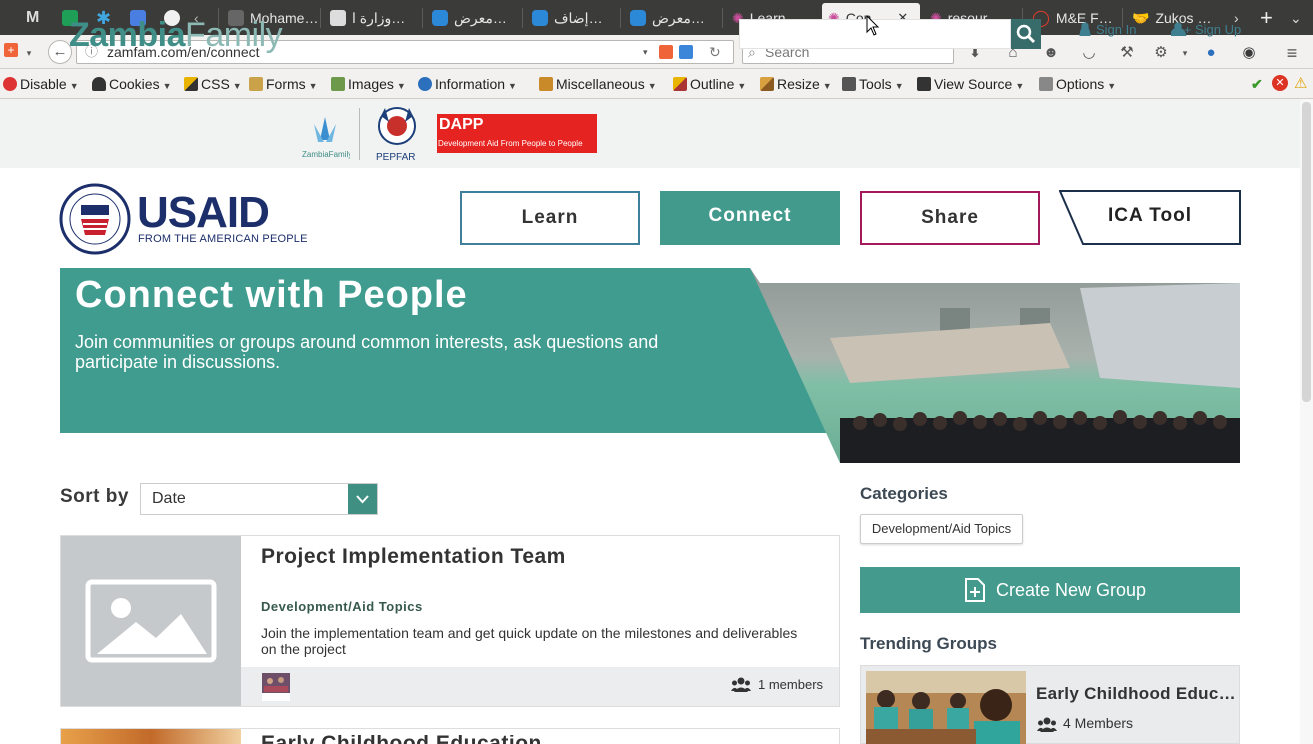 The height and width of the screenshot is (744, 1313). What do you see at coordinates (666, 52) in the screenshot?
I see `addon-icon` at bounding box center [666, 52].